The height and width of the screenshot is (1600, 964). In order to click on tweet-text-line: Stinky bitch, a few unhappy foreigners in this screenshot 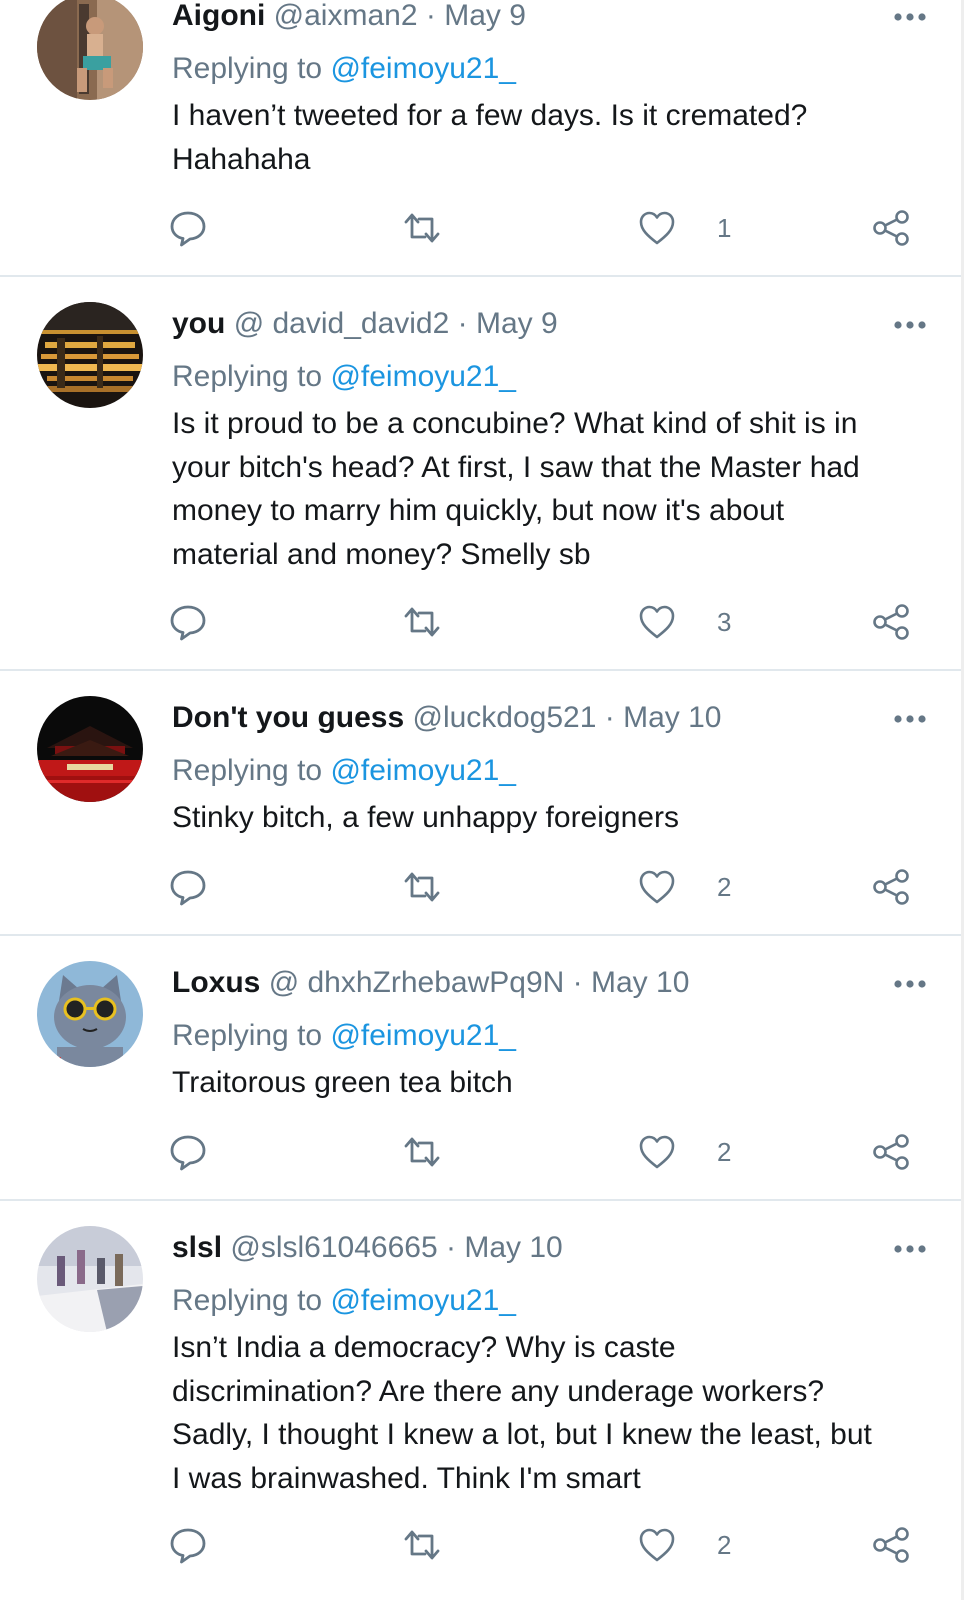, I will do `click(425, 817)`.